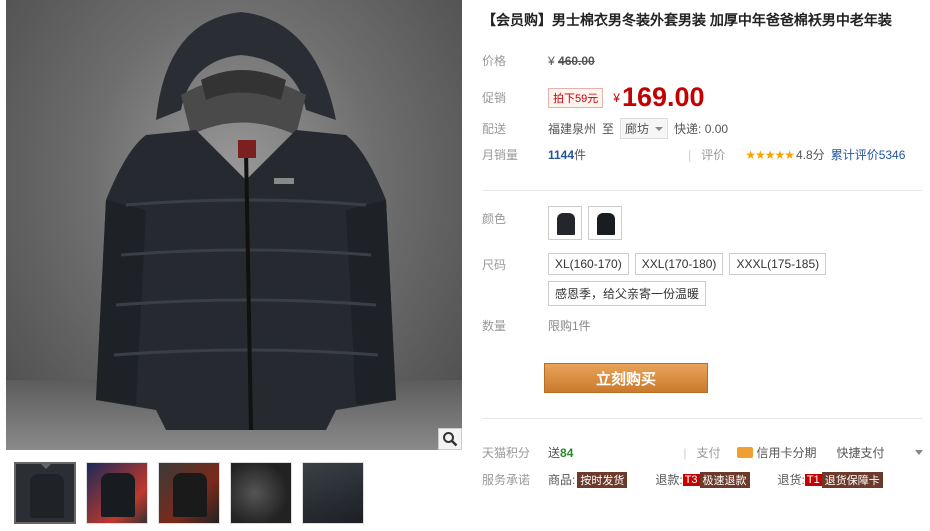 The height and width of the screenshot is (531, 930). Describe the element at coordinates (536, 325) in the screenshot. I see `quantity-row: 数量 限购1件` at that location.